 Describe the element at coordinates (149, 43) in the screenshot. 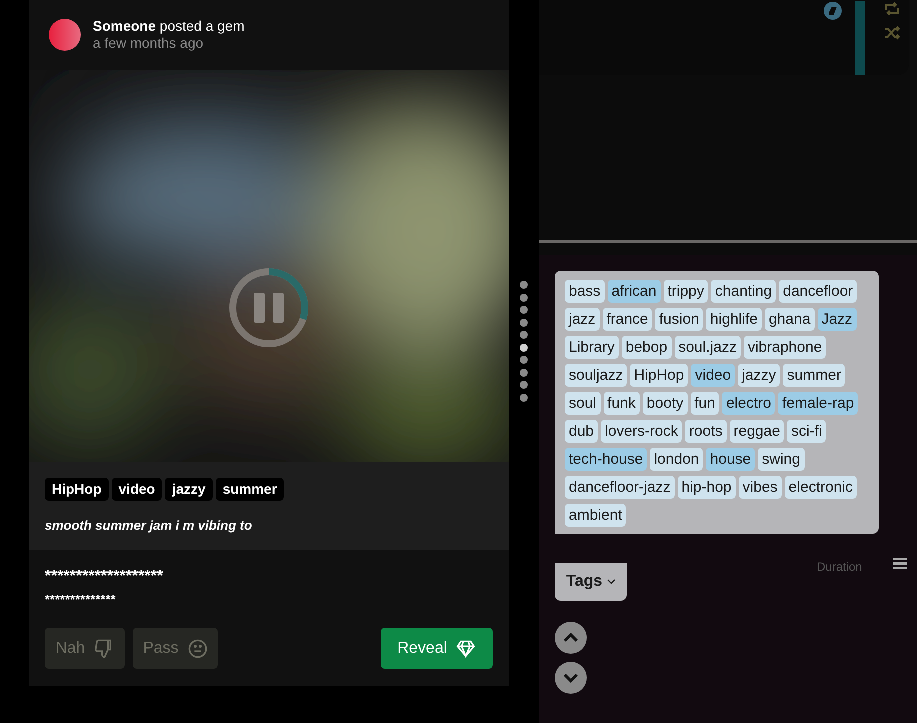

I see `post-time: a few months ago` at that location.